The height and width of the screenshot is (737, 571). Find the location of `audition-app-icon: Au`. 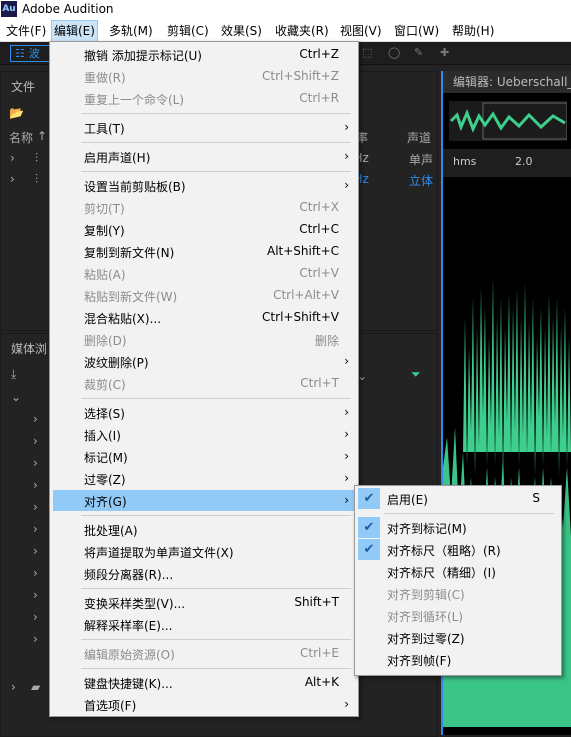

audition-app-icon: Au is located at coordinates (9, 9).